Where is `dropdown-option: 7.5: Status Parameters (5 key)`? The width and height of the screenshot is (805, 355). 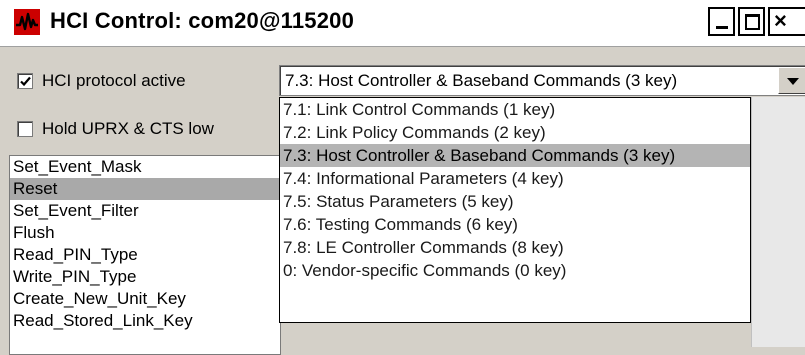 dropdown-option: 7.5: Status Parameters (5 key) is located at coordinates (515, 201).